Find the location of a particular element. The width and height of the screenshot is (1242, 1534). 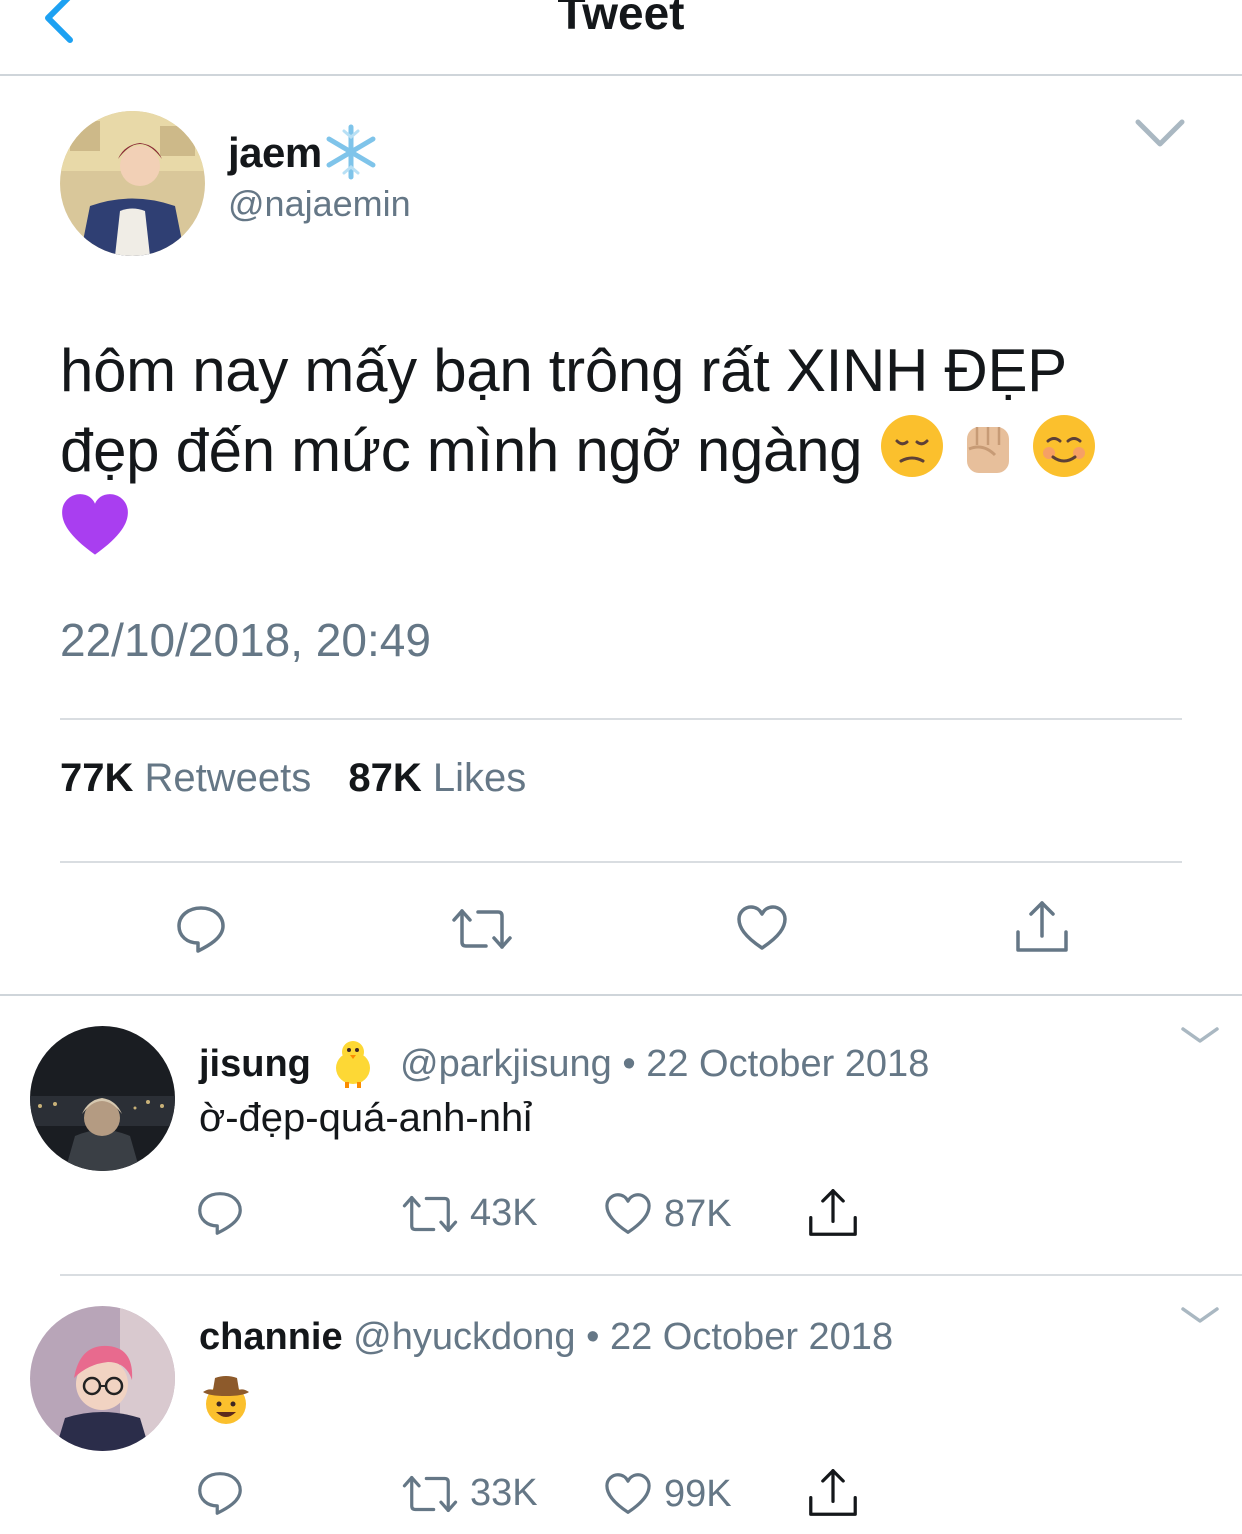

retweet-action: 33K is located at coordinates (470, 1493).